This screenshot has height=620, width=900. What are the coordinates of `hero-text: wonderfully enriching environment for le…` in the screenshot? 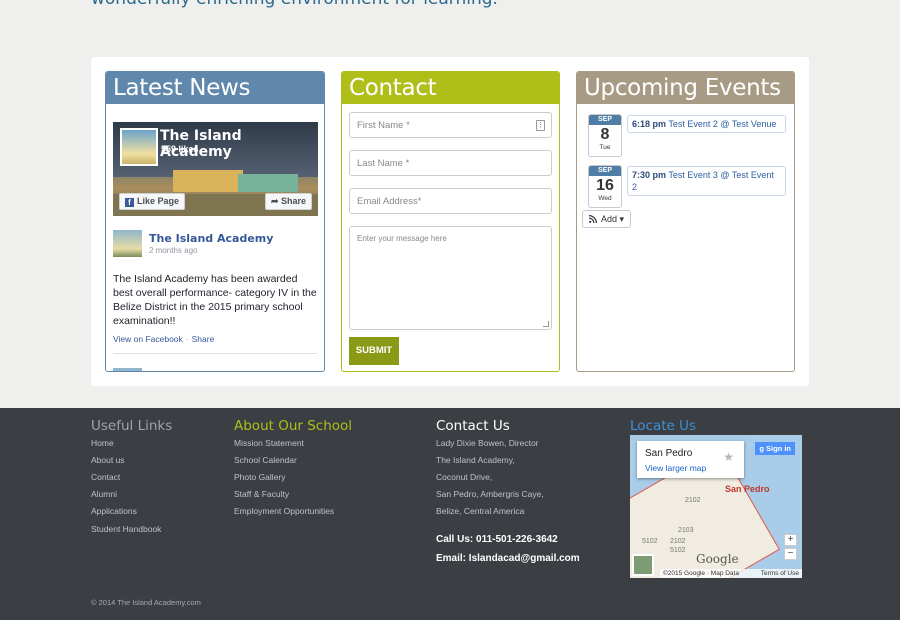 It's located at (294, 4).